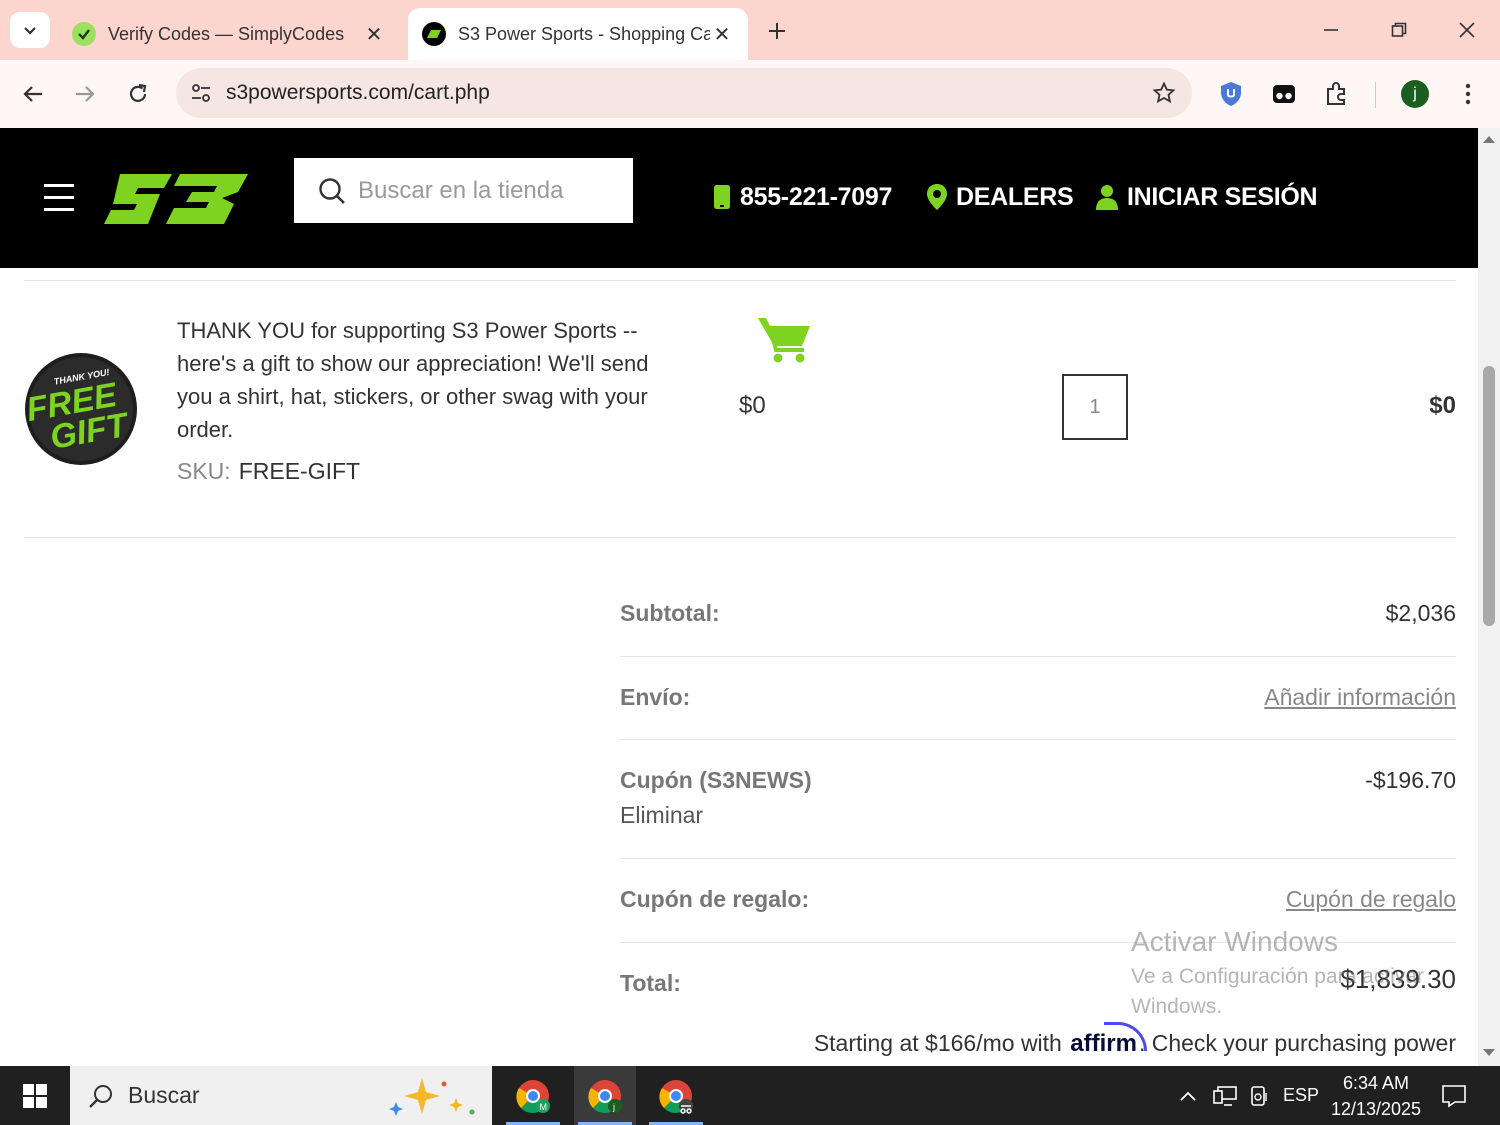 This screenshot has width=1500, height=1125. I want to click on taskbar-chrome-profile-m: M, so click(533, 1095).